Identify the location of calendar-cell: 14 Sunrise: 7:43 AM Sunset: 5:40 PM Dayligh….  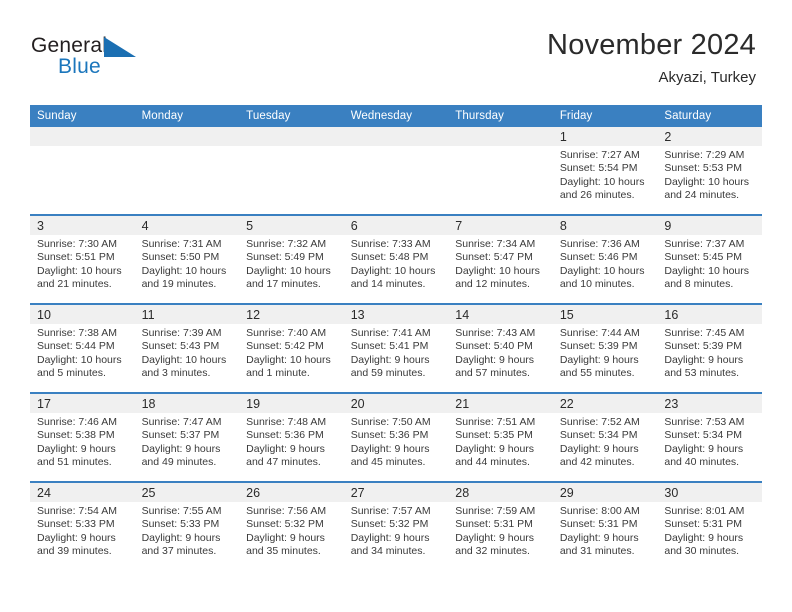
(500, 348).